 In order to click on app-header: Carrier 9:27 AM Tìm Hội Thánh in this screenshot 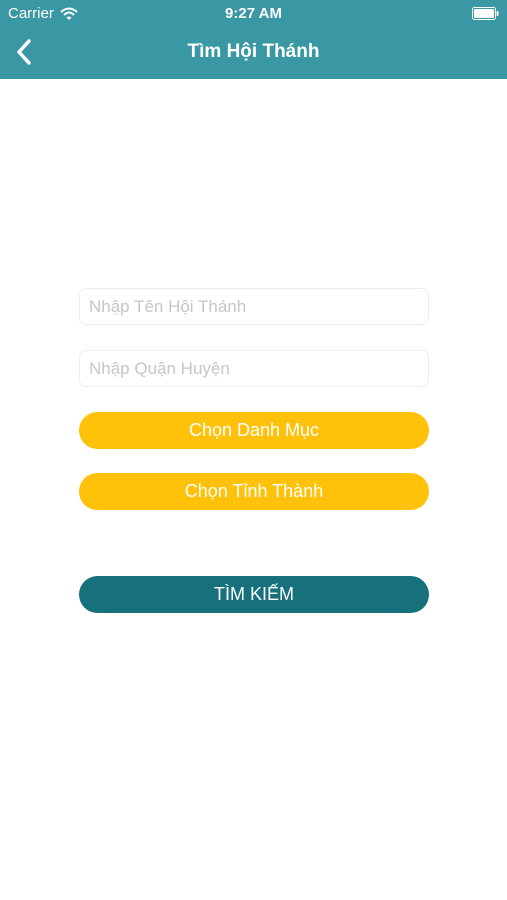, I will do `click(253, 39)`.